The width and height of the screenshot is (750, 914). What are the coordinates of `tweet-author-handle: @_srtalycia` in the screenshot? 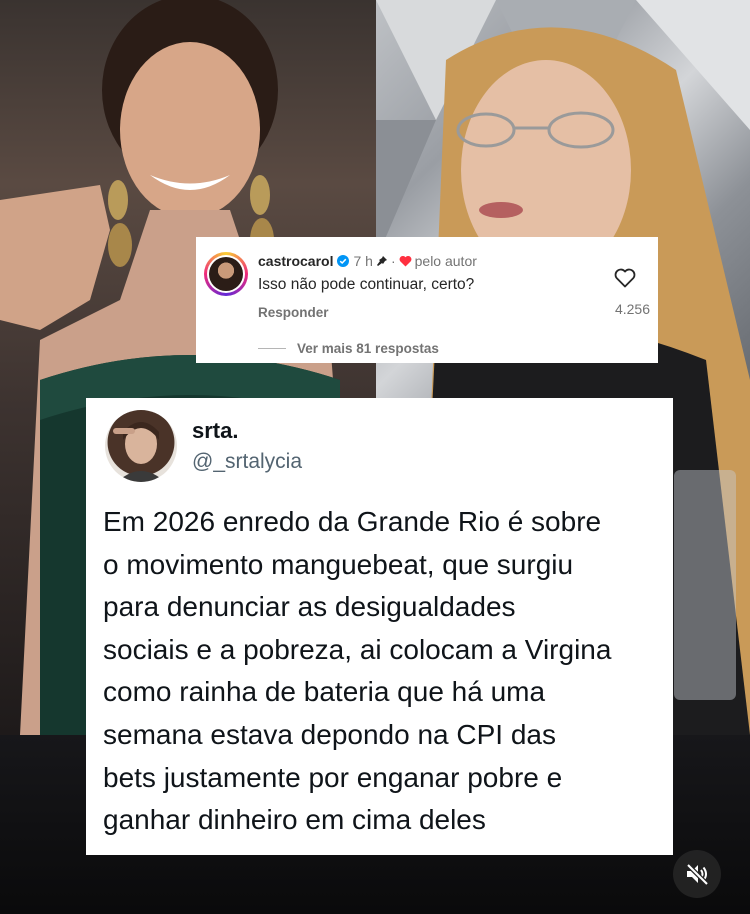 It's located at (247, 461).